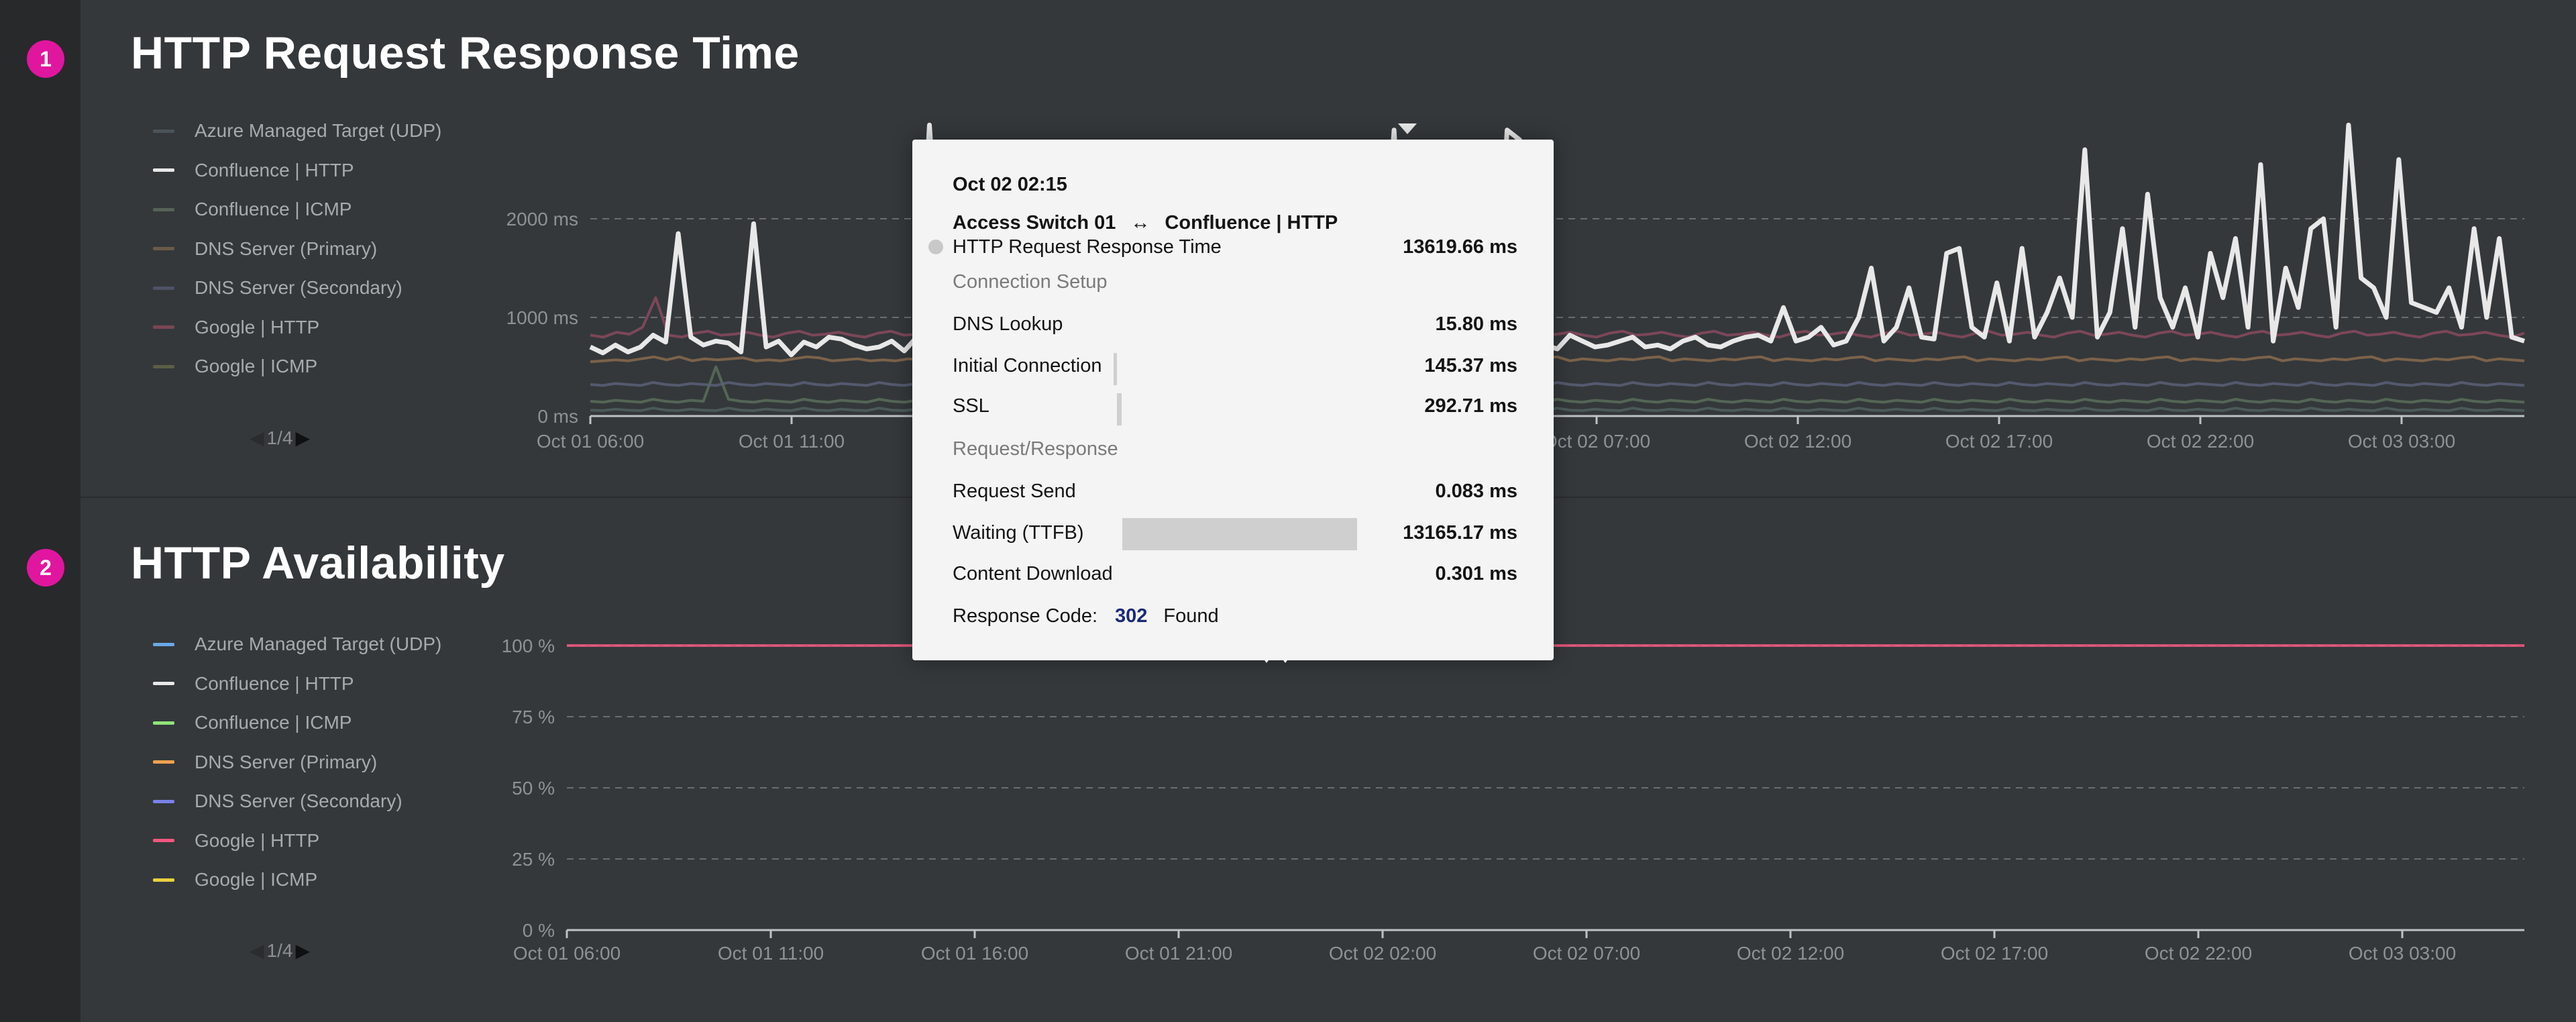 The height and width of the screenshot is (1022, 2576). I want to click on initial-connection-value: 145.37 ms, so click(1470, 365).